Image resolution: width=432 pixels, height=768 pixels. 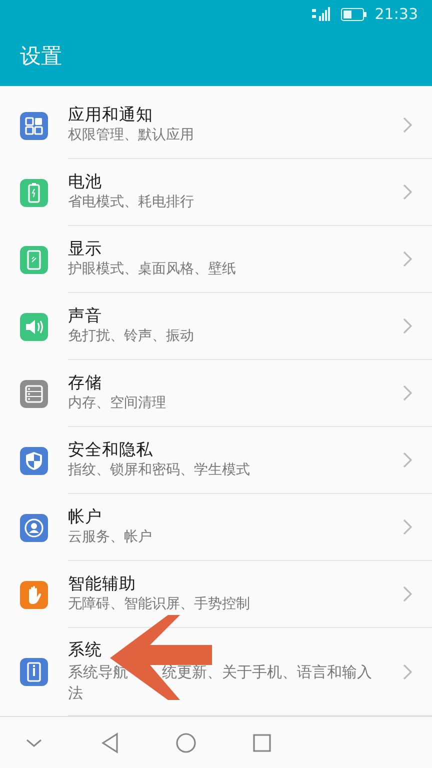 What do you see at coordinates (216, 460) in the screenshot?
I see `settings-item: 安全和隐私 指纹、锁屏和密码、学生模式` at bounding box center [216, 460].